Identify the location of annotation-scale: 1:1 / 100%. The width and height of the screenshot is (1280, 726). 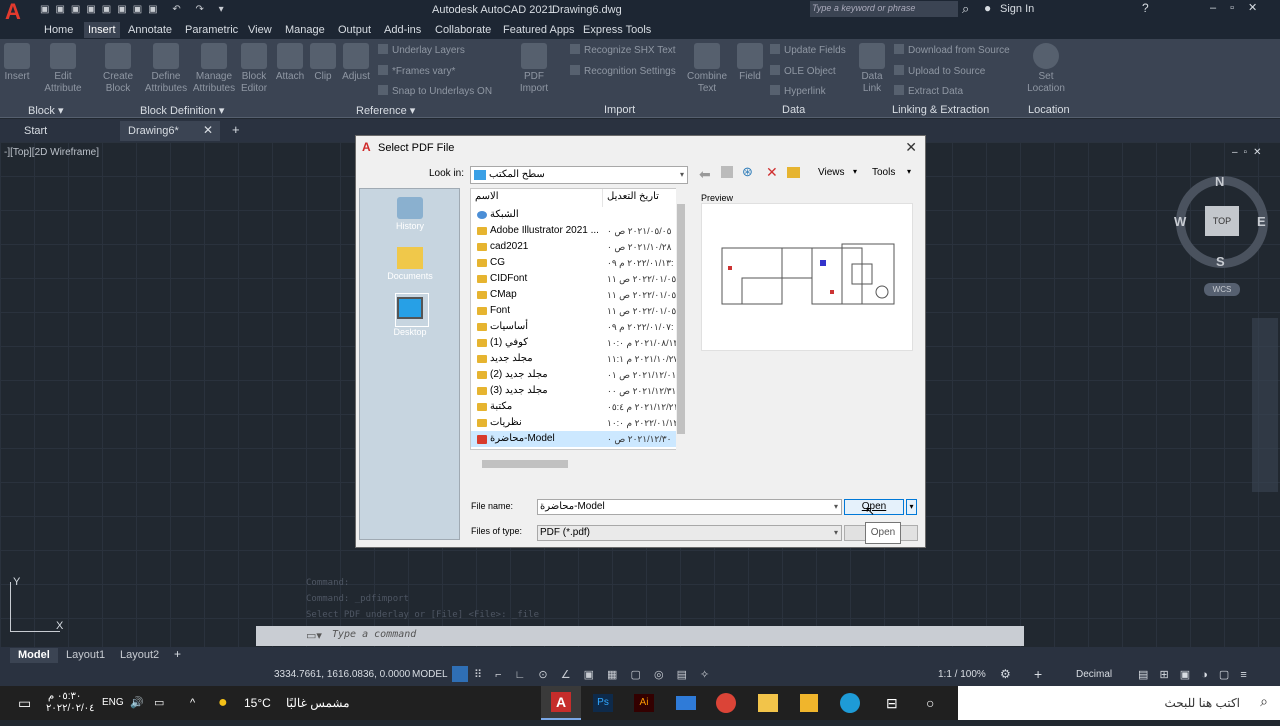
(962, 674).